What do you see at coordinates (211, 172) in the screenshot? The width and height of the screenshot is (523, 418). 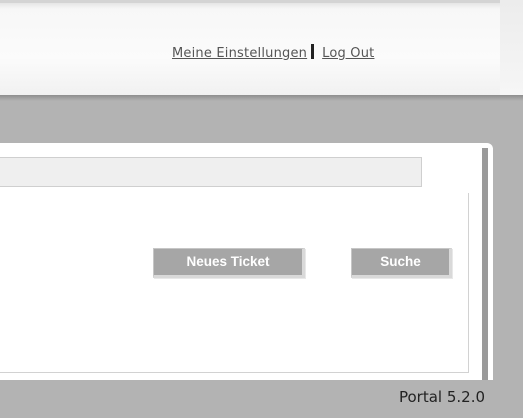 I see `search-input` at bounding box center [211, 172].